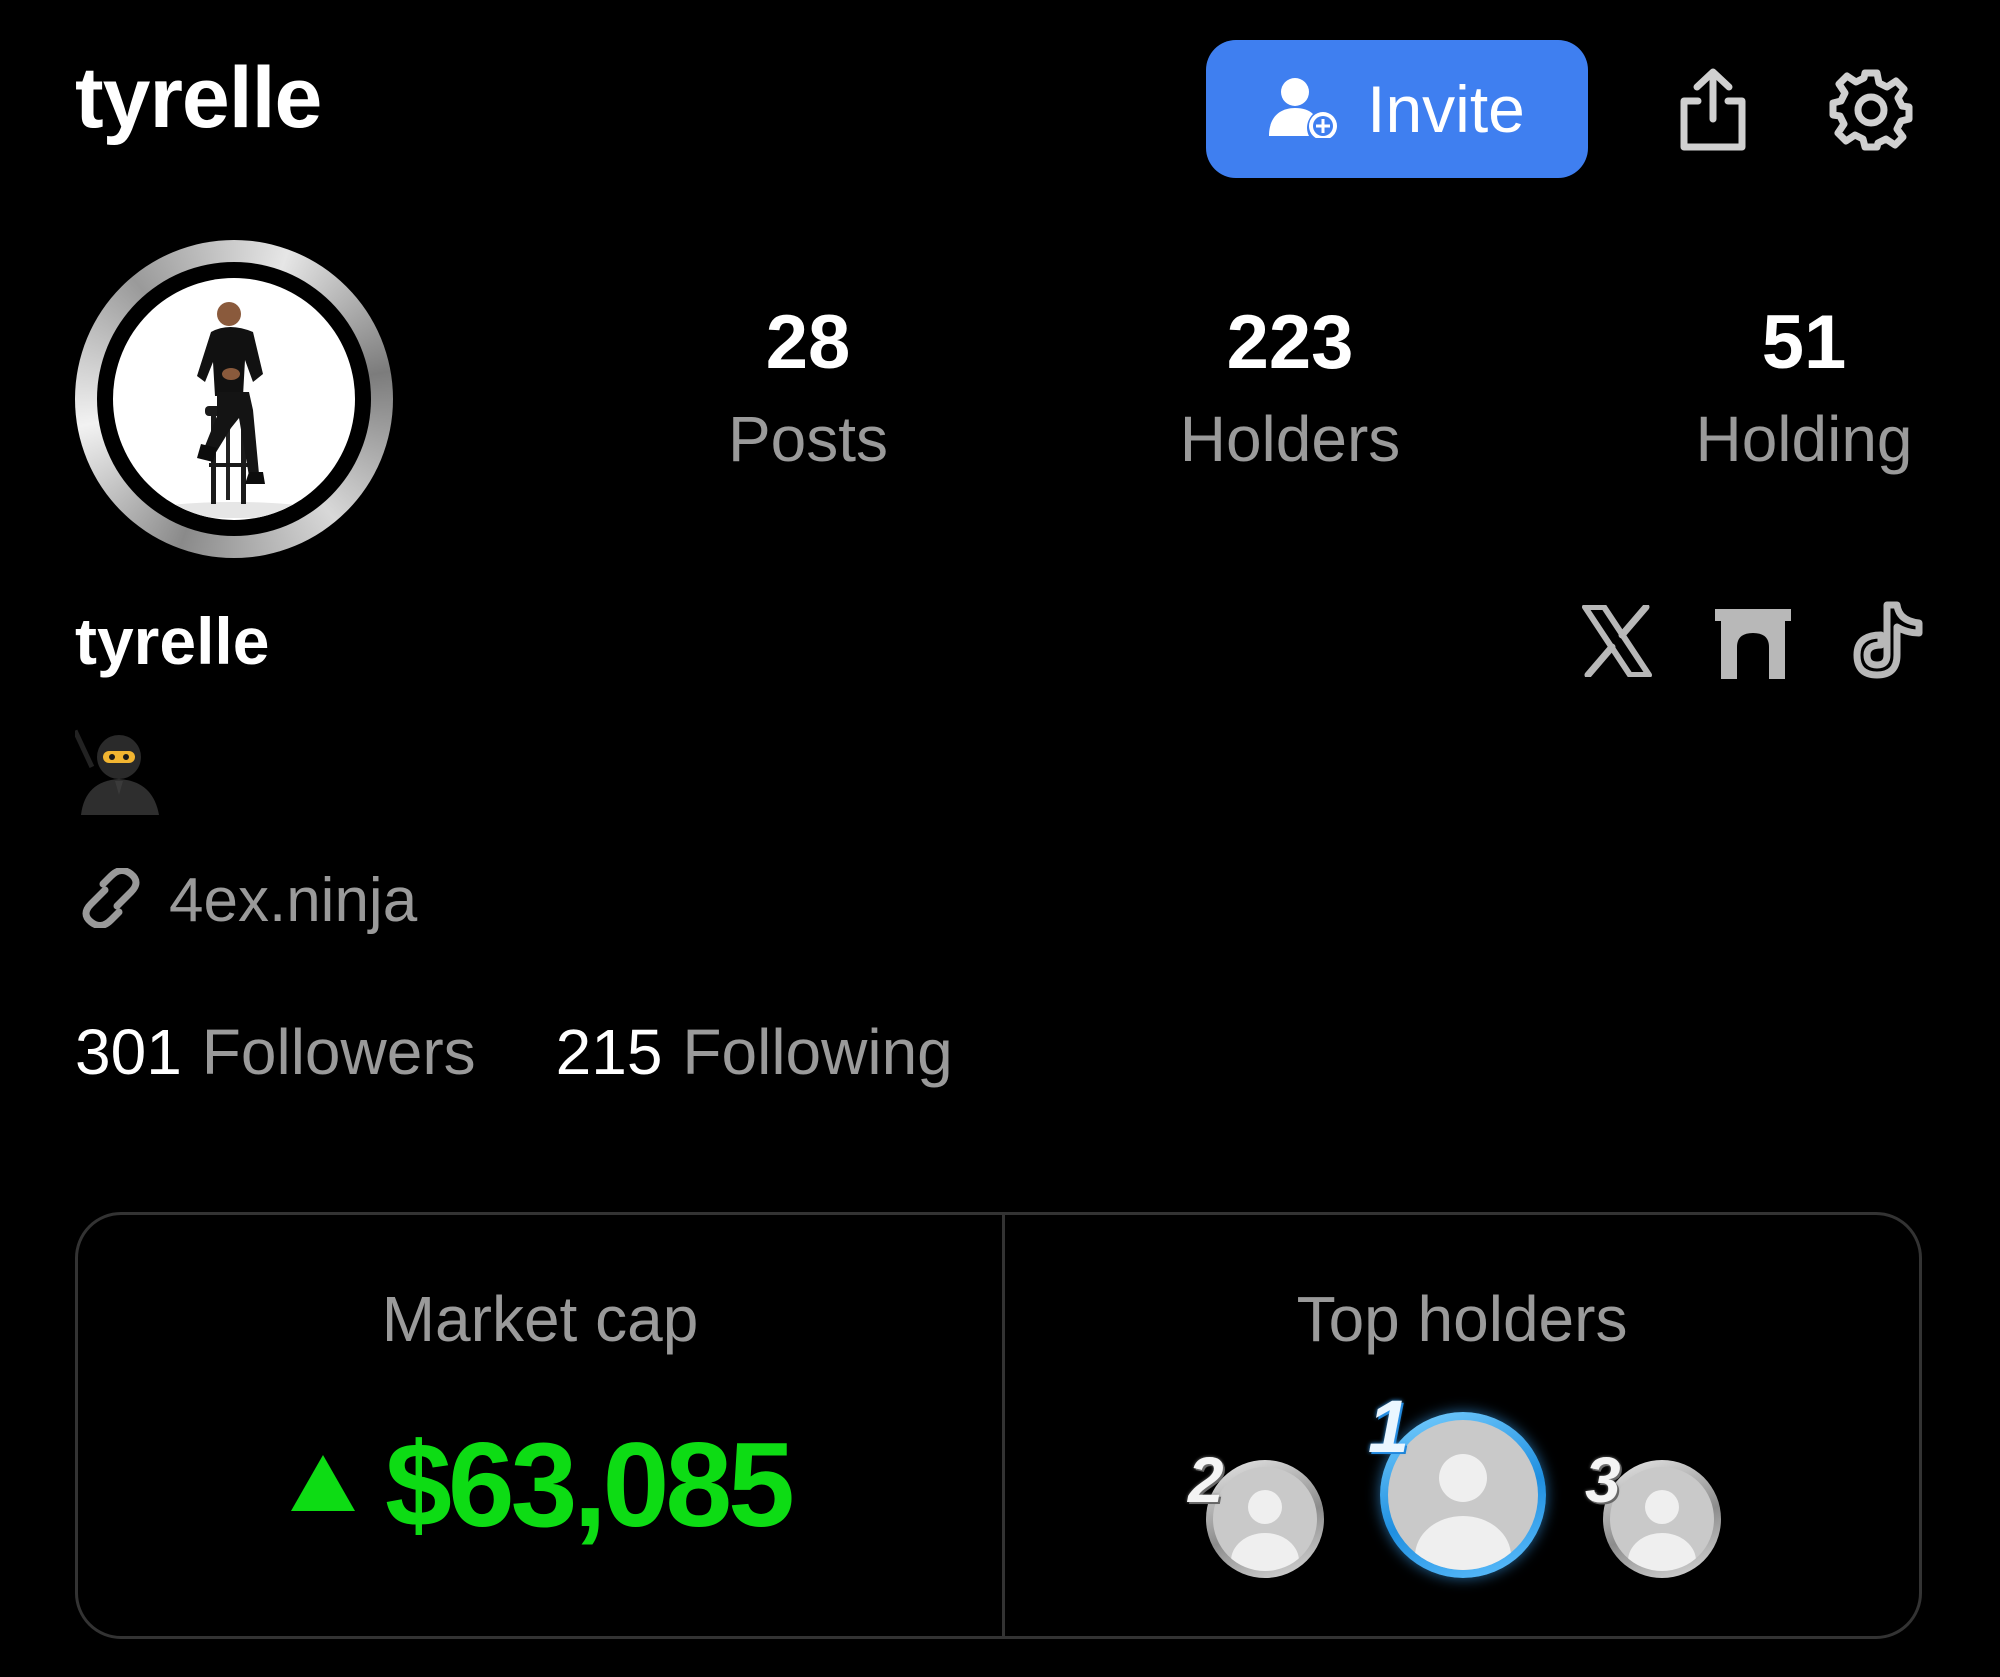  I want to click on share-icon, so click(1713, 112).